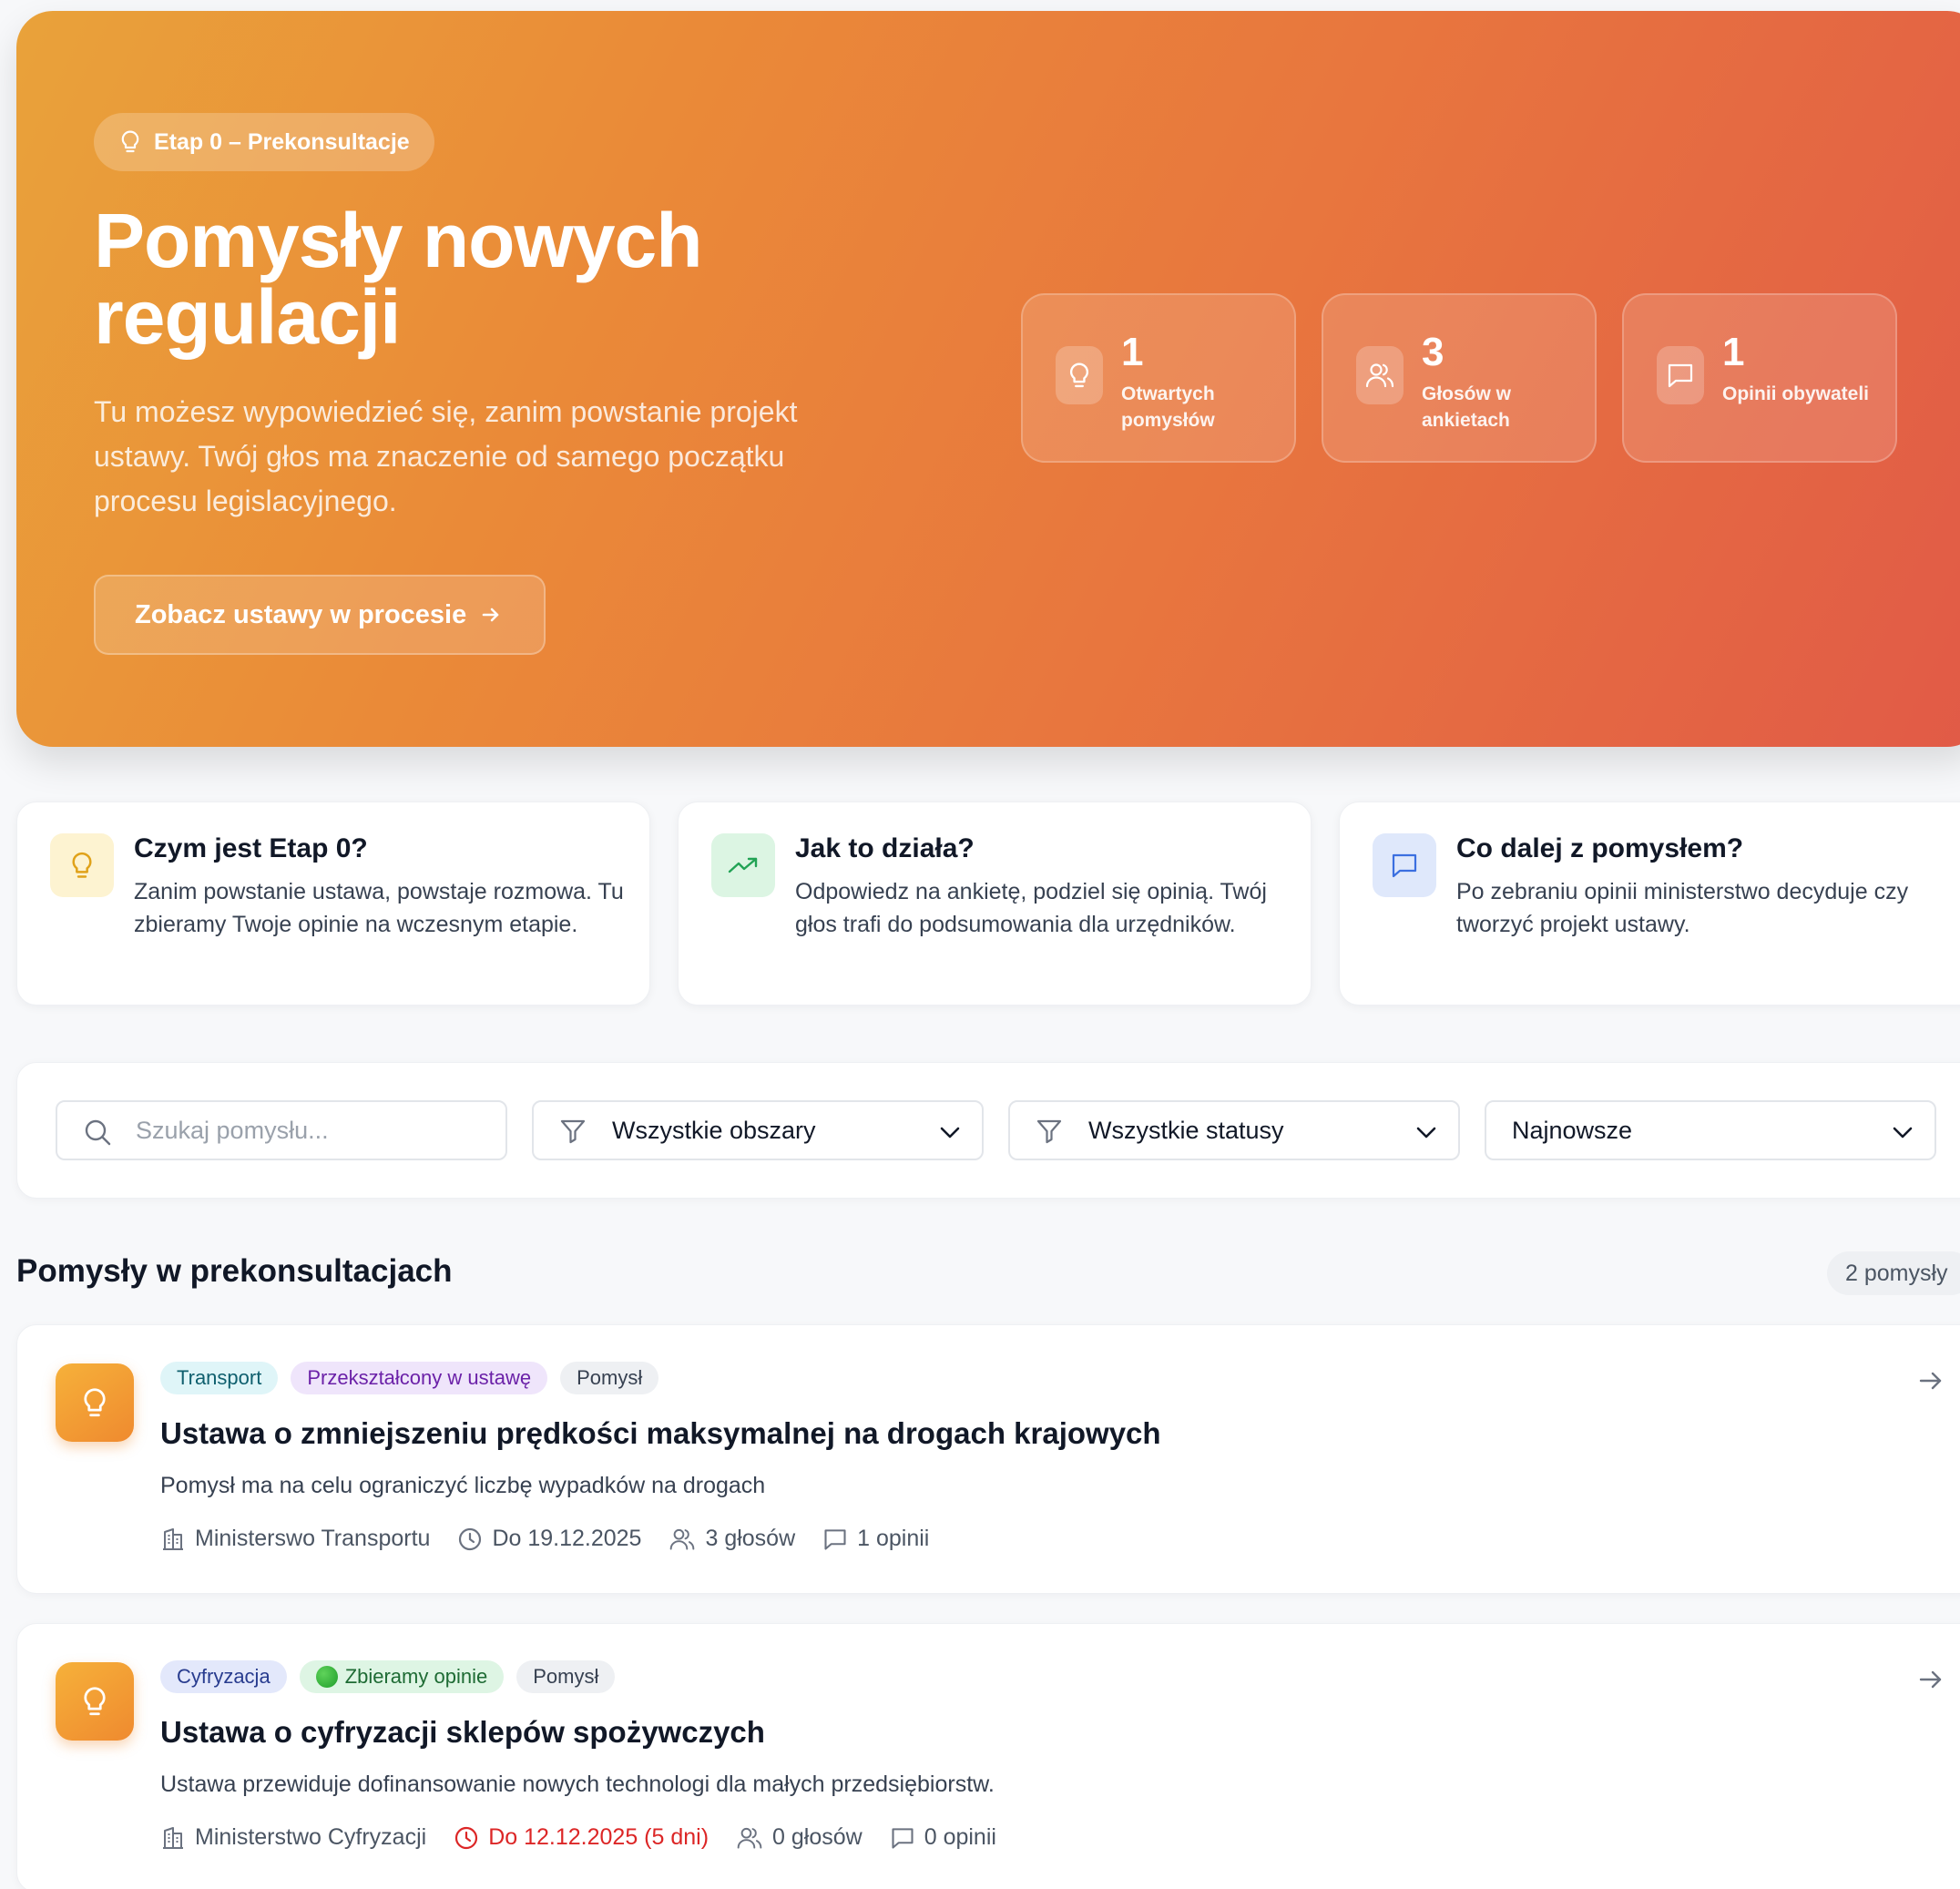  What do you see at coordinates (327, 1677) in the screenshot?
I see `green-circle-icon` at bounding box center [327, 1677].